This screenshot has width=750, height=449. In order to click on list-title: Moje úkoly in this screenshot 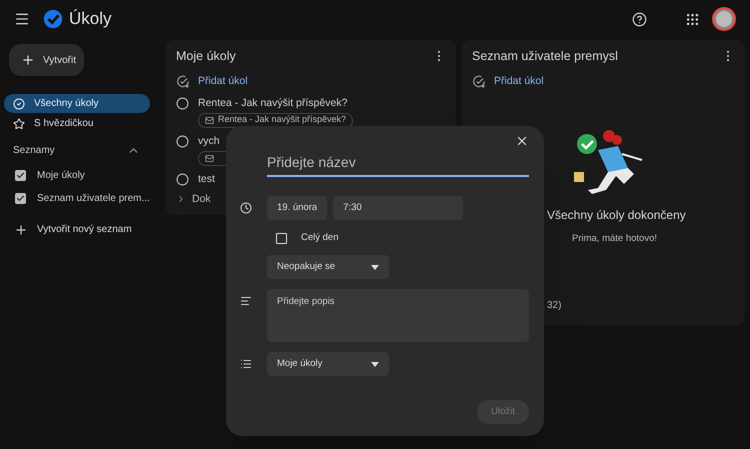, I will do `click(206, 56)`.